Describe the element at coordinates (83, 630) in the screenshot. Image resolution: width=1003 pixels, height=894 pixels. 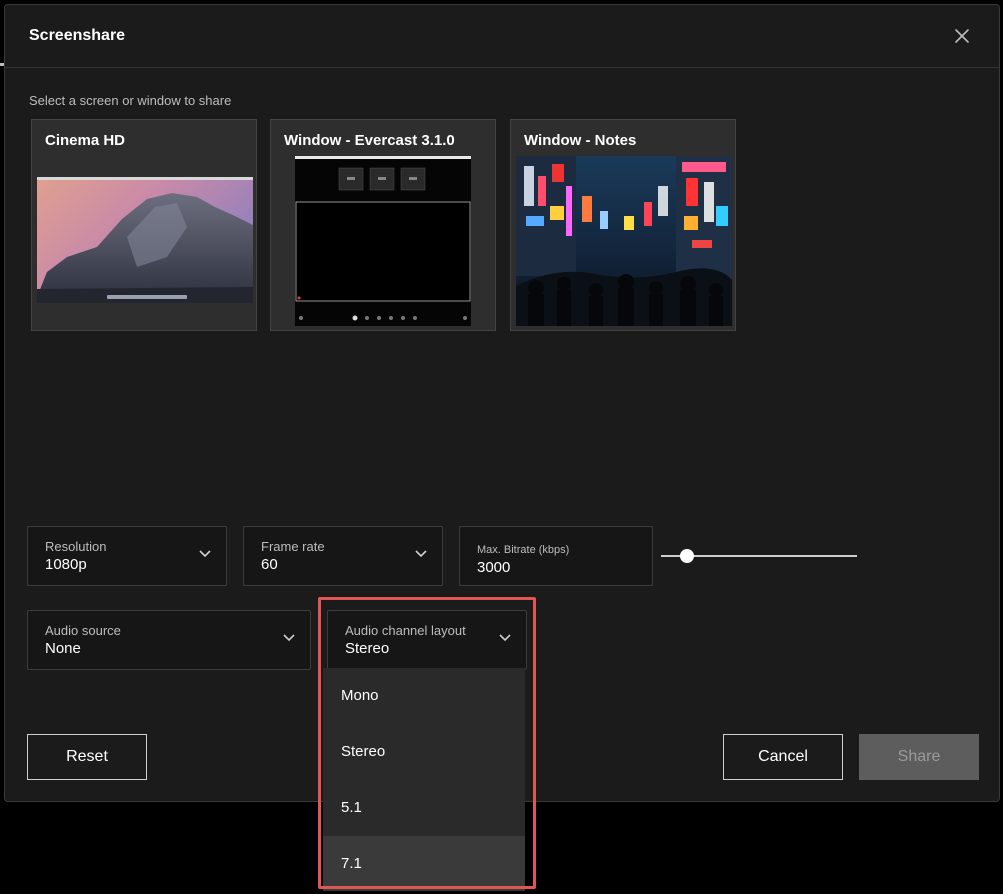
I see `audio-source-label: Audio source` at that location.